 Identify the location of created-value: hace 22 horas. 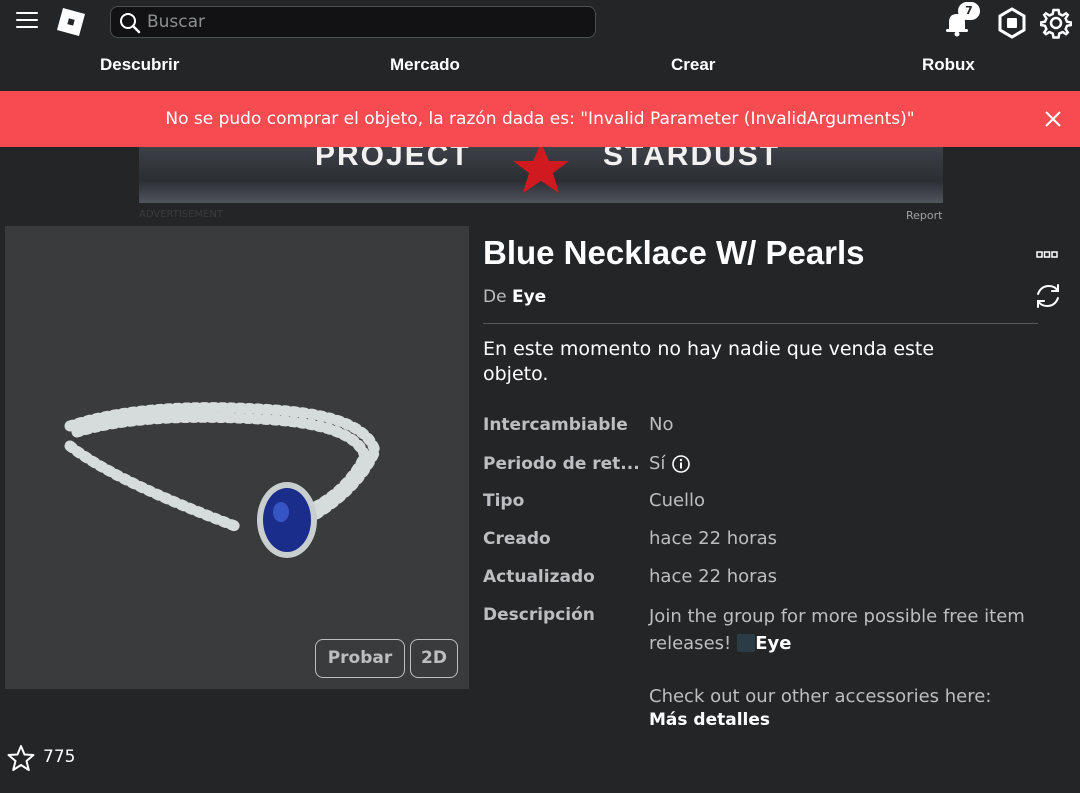
(713, 538).